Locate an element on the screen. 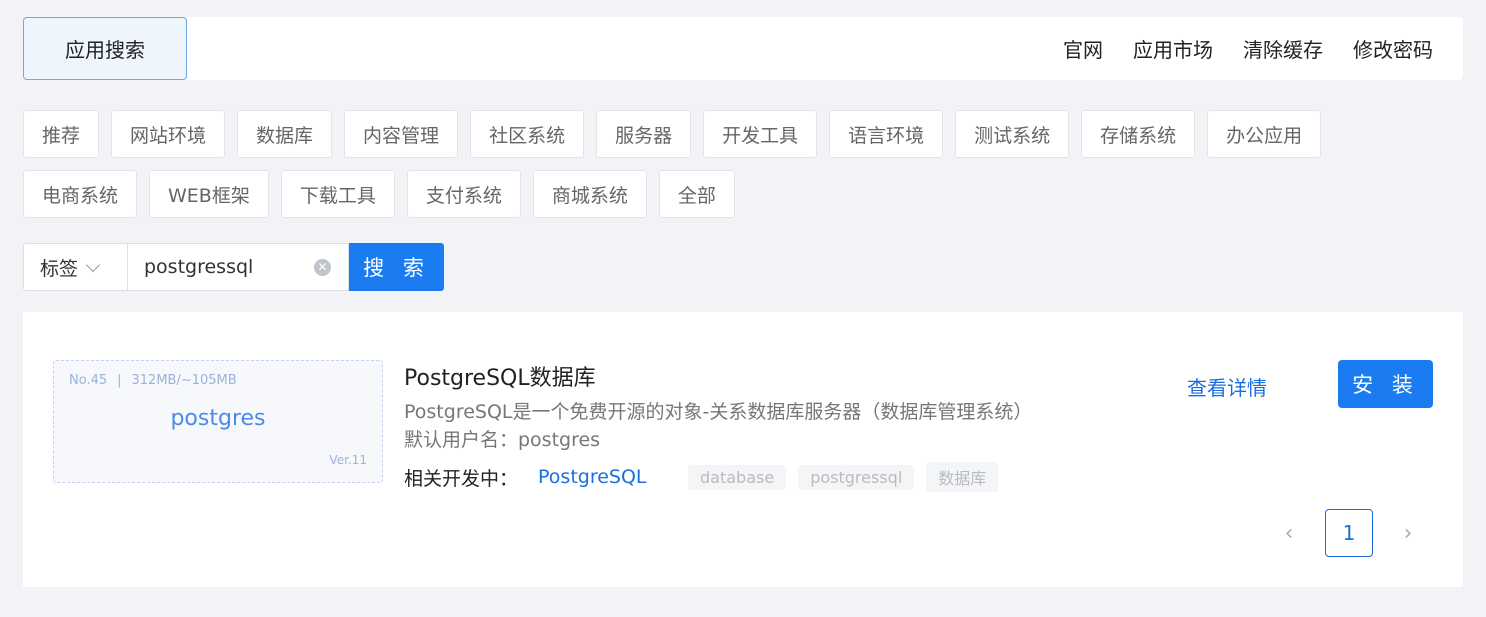  category-recommended: 推荐 is located at coordinates (61, 134).